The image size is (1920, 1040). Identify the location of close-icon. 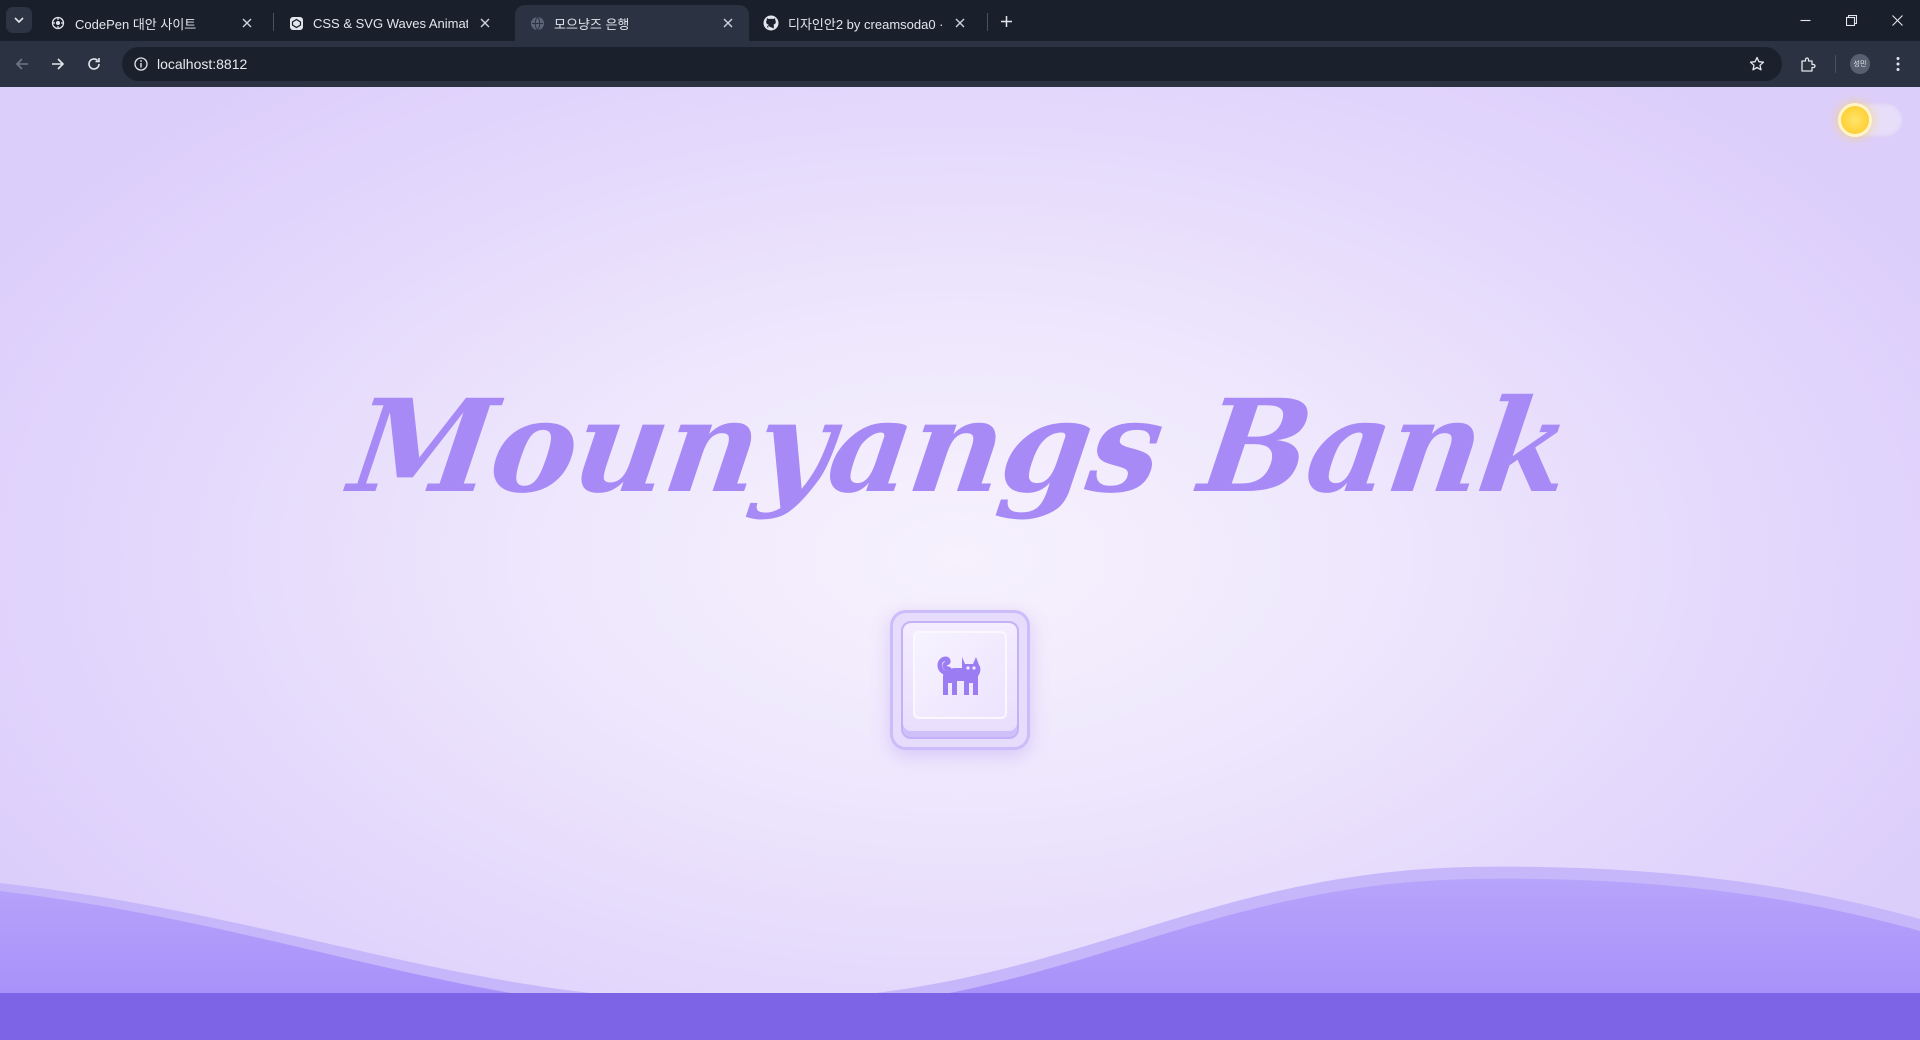
(1897, 20).